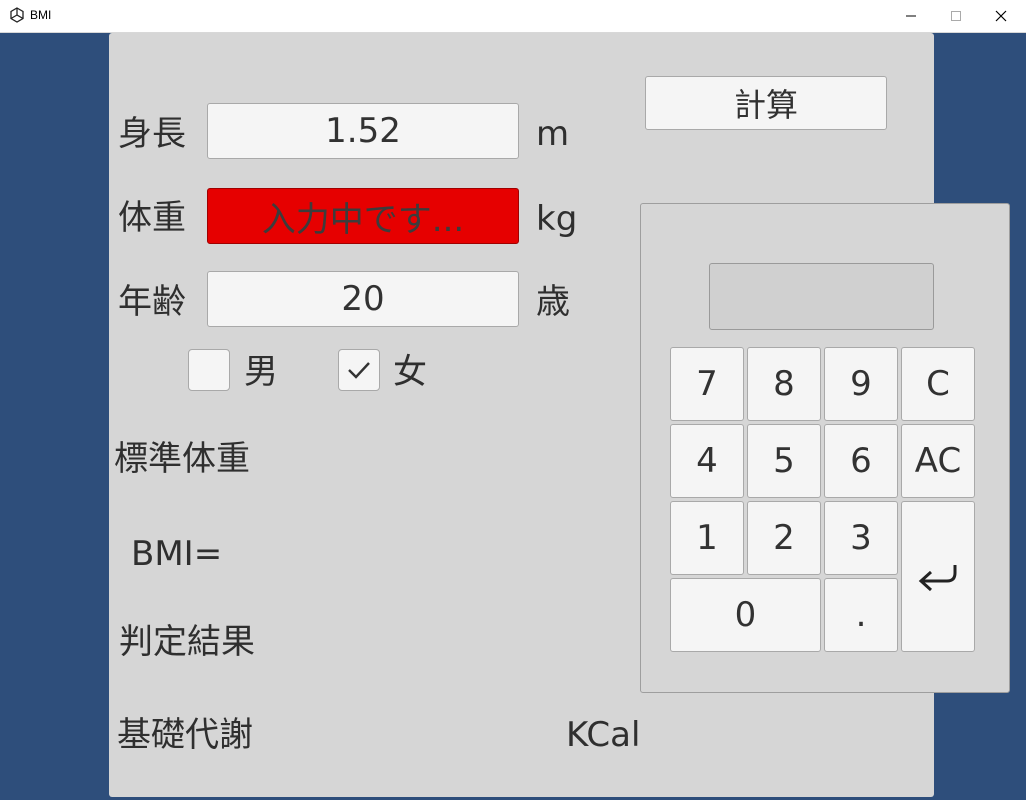  What do you see at coordinates (152, 302) in the screenshot?
I see `age-label: 年齢` at bounding box center [152, 302].